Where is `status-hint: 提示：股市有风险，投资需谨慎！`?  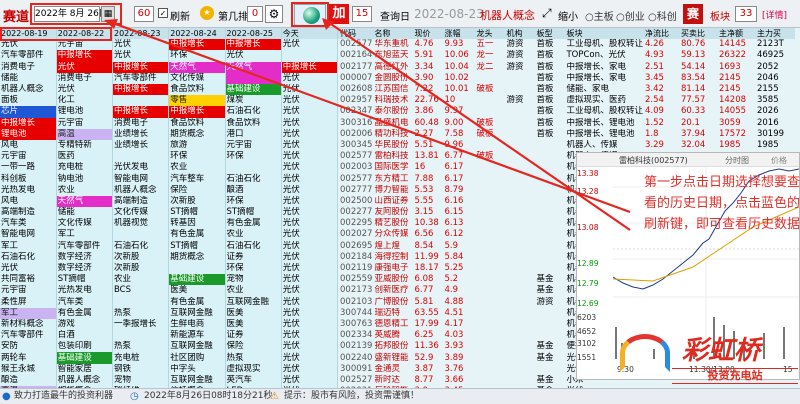
status-hint: 提示：股市有风险，投资需谨慎！ is located at coordinates (352, 396).